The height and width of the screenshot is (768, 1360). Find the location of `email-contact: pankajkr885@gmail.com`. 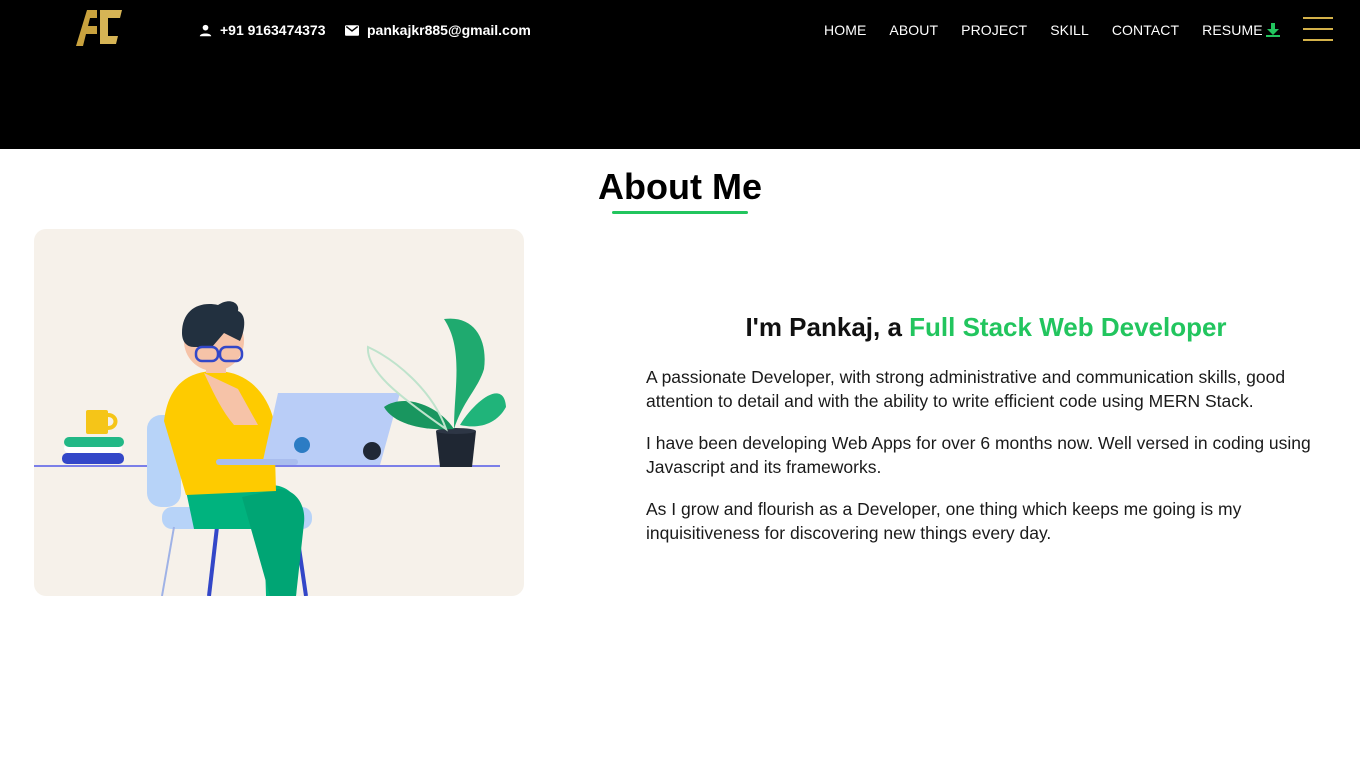

email-contact: pankajkr885@gmail.com is located at coordinates (438, 30).